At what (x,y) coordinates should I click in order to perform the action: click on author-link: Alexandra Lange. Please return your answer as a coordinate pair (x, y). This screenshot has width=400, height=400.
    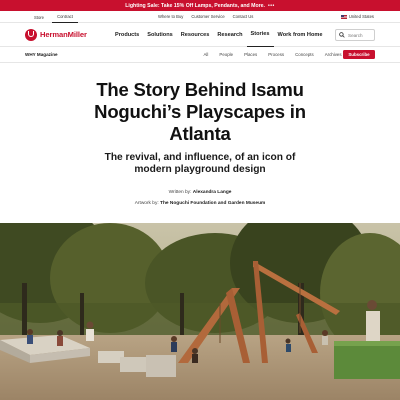
    Looking at the image, I should click on (212, 192).